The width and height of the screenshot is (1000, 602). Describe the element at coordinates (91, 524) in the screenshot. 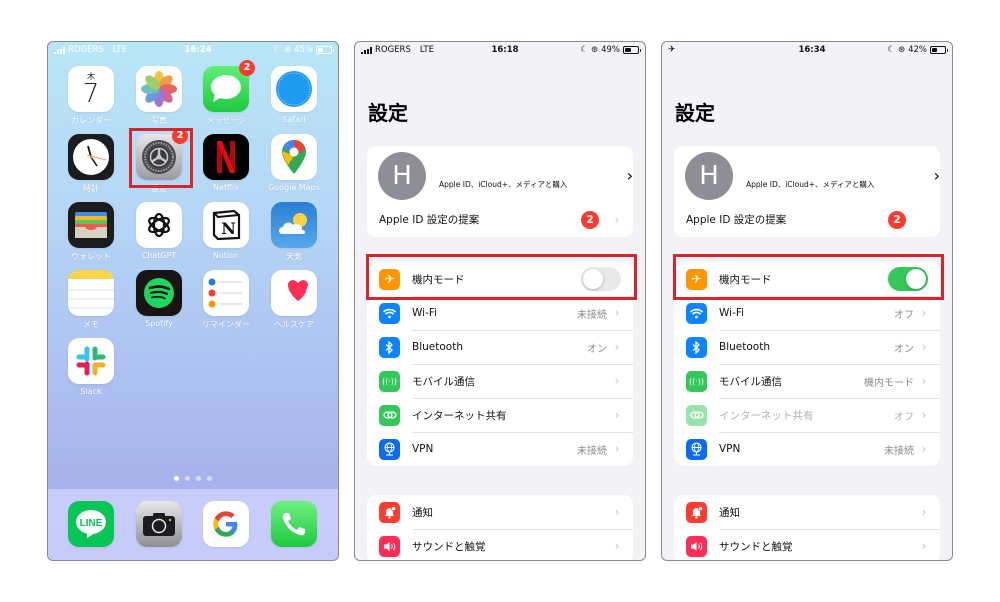

I see `dock-app-line: LINE` at that location.